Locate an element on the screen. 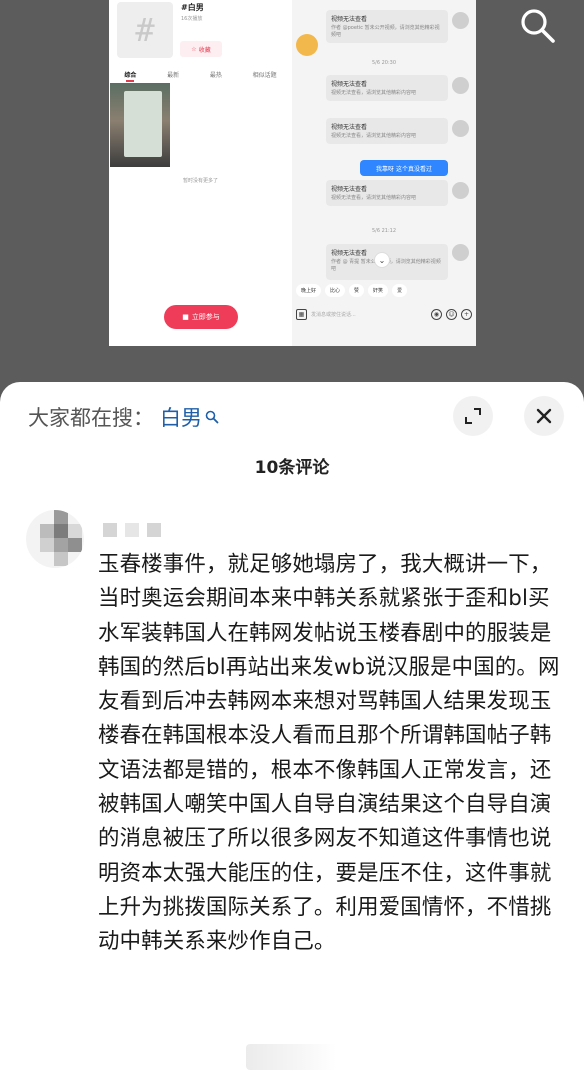 The width and height of the screenshot is (584, 1080). scroll-down-icon: ⌄ is located at coordinates (382, 260).